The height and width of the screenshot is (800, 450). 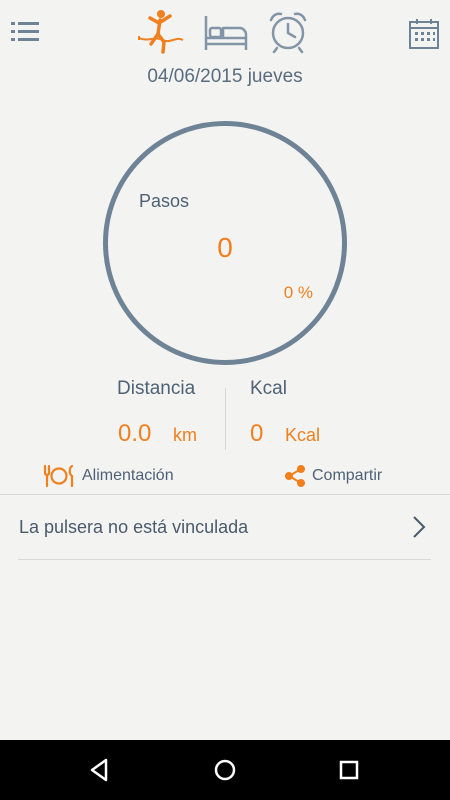 I want to click on tab-alarm, so click(x=288, y=32).